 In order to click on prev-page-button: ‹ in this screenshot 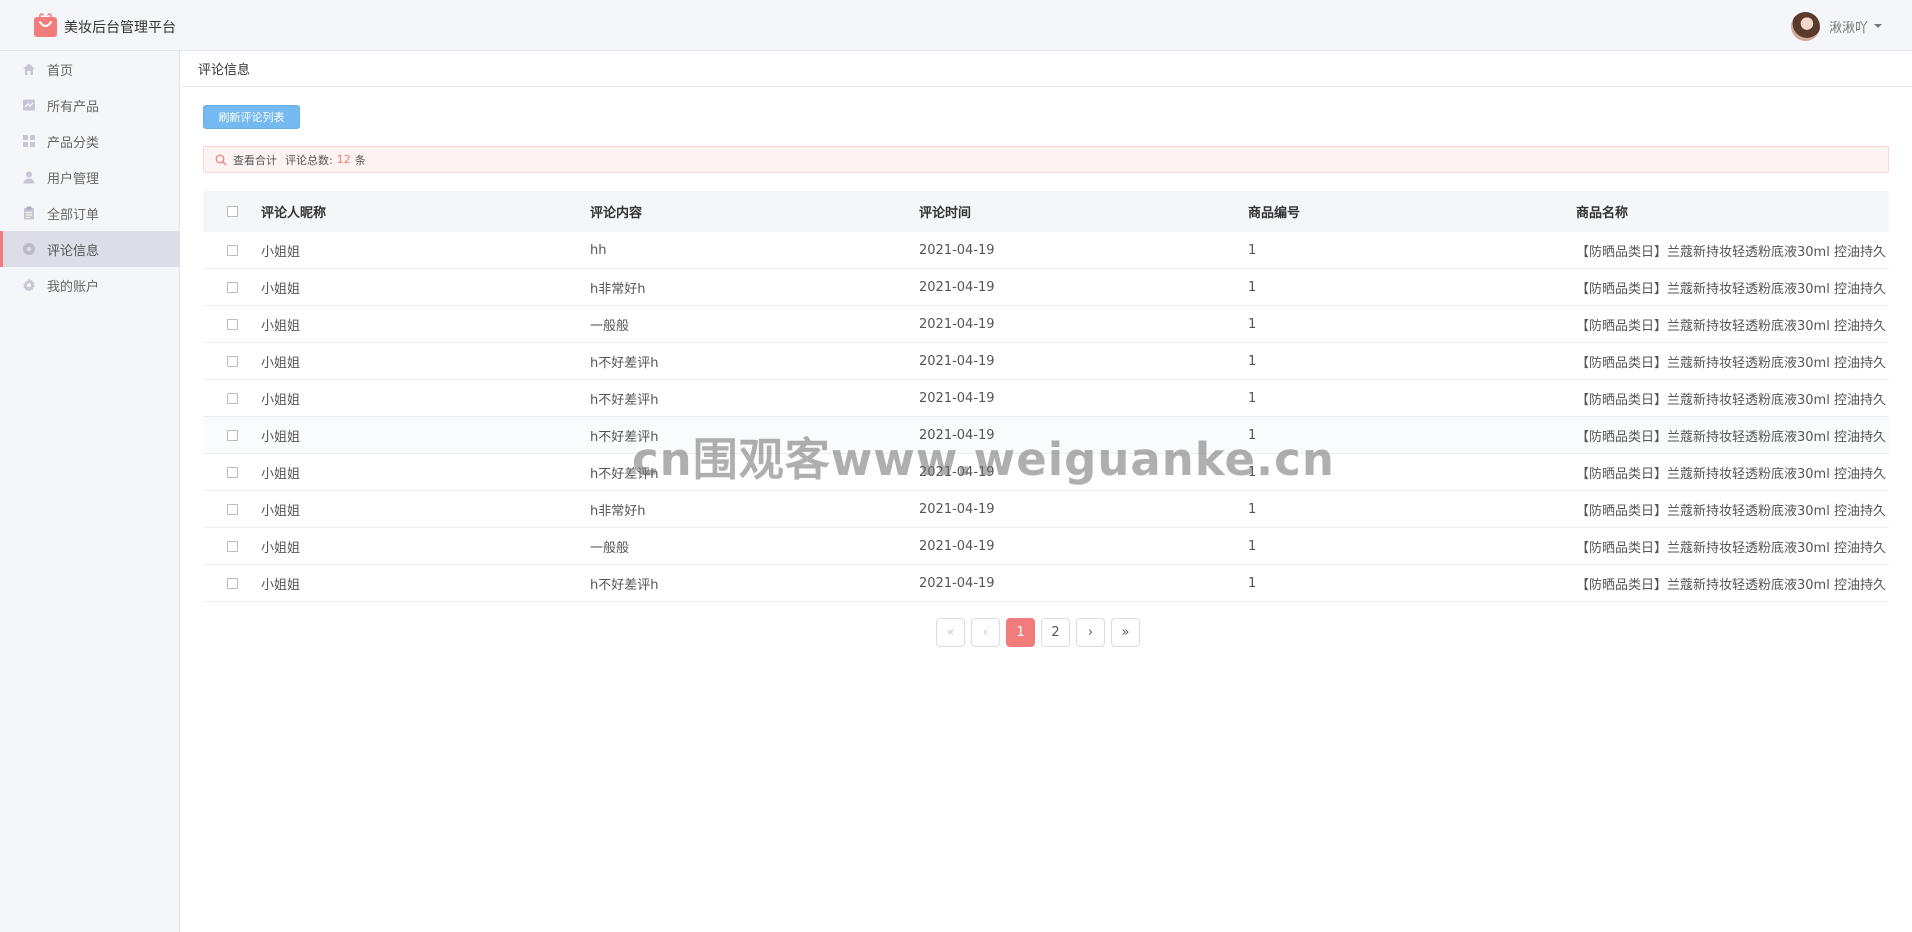, I will do `click(985, 632)`.